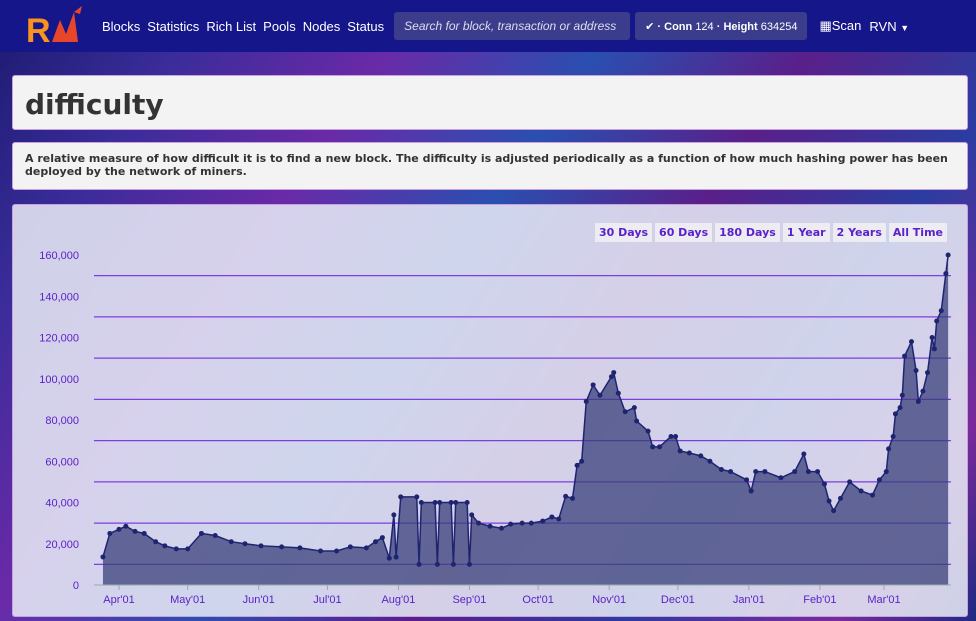 The width and height of the screenshot is (976, 621). What do you see at coordinates (121, 26) in the screenshot?
I see `nav-blocks: Blocks` at bounding box center [121, 26].